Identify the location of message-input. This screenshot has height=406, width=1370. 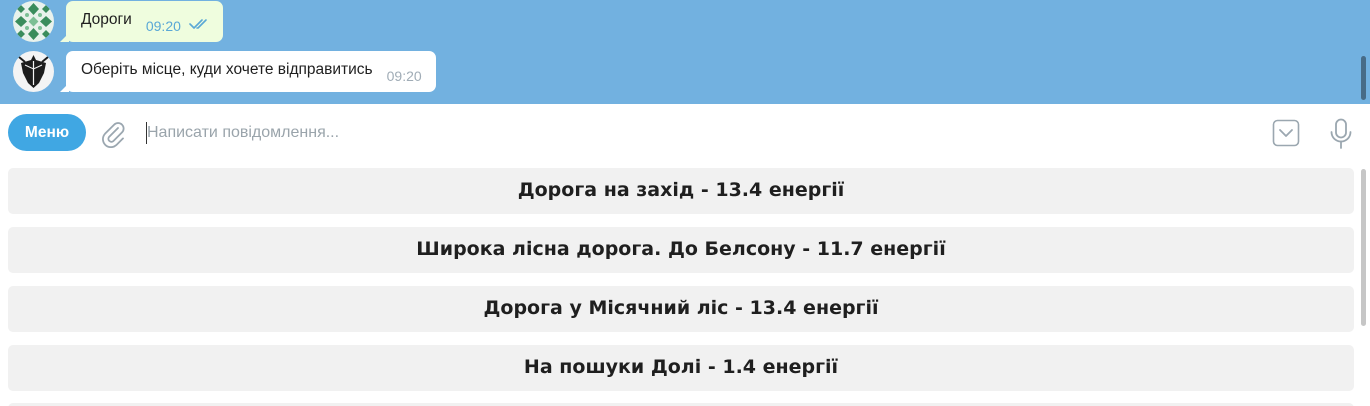
(687, 133).